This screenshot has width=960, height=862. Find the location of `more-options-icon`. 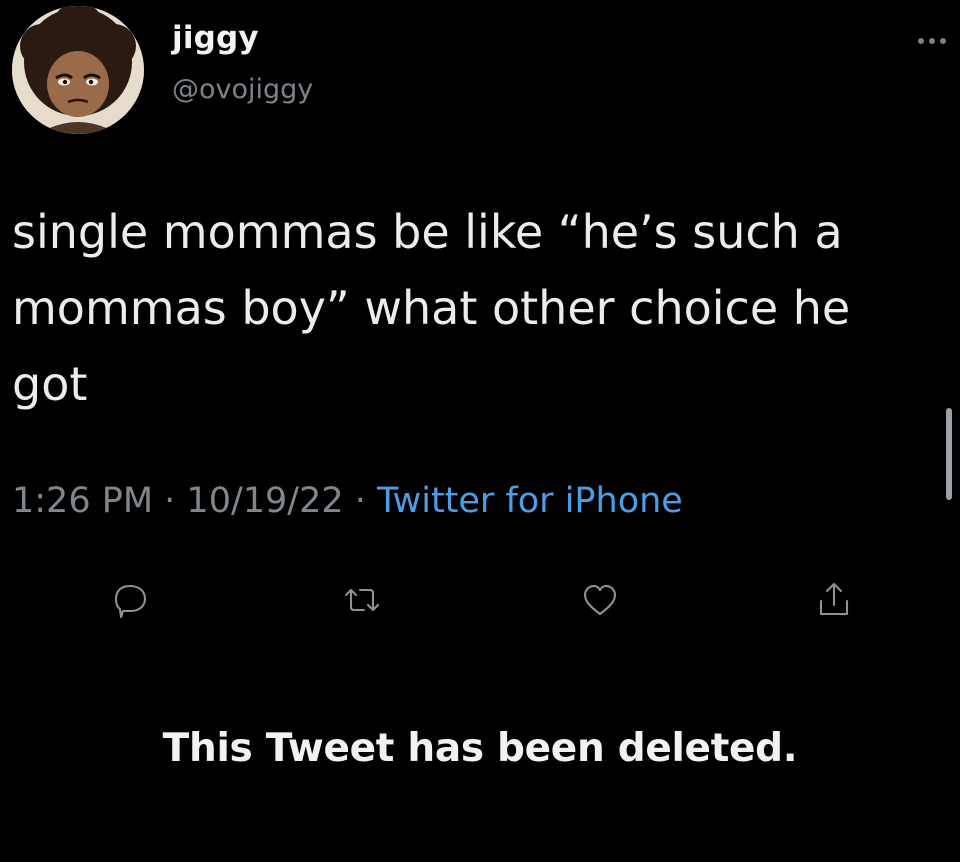

more-options-icon is located at coordinates (935, 41).